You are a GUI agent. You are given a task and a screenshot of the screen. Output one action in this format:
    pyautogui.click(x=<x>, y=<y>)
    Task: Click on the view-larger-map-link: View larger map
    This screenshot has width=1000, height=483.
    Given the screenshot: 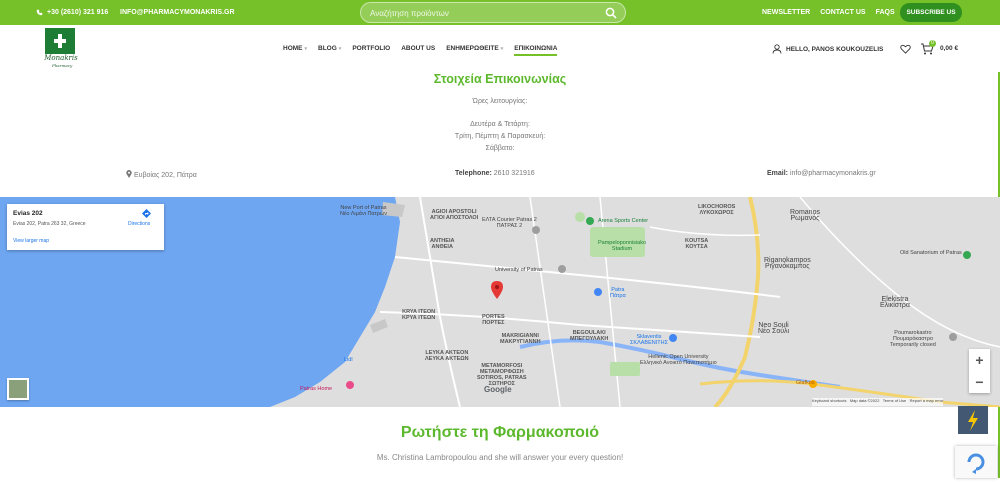 What is the action you would take?
    pyautogui.click(x=31, y=241)
    